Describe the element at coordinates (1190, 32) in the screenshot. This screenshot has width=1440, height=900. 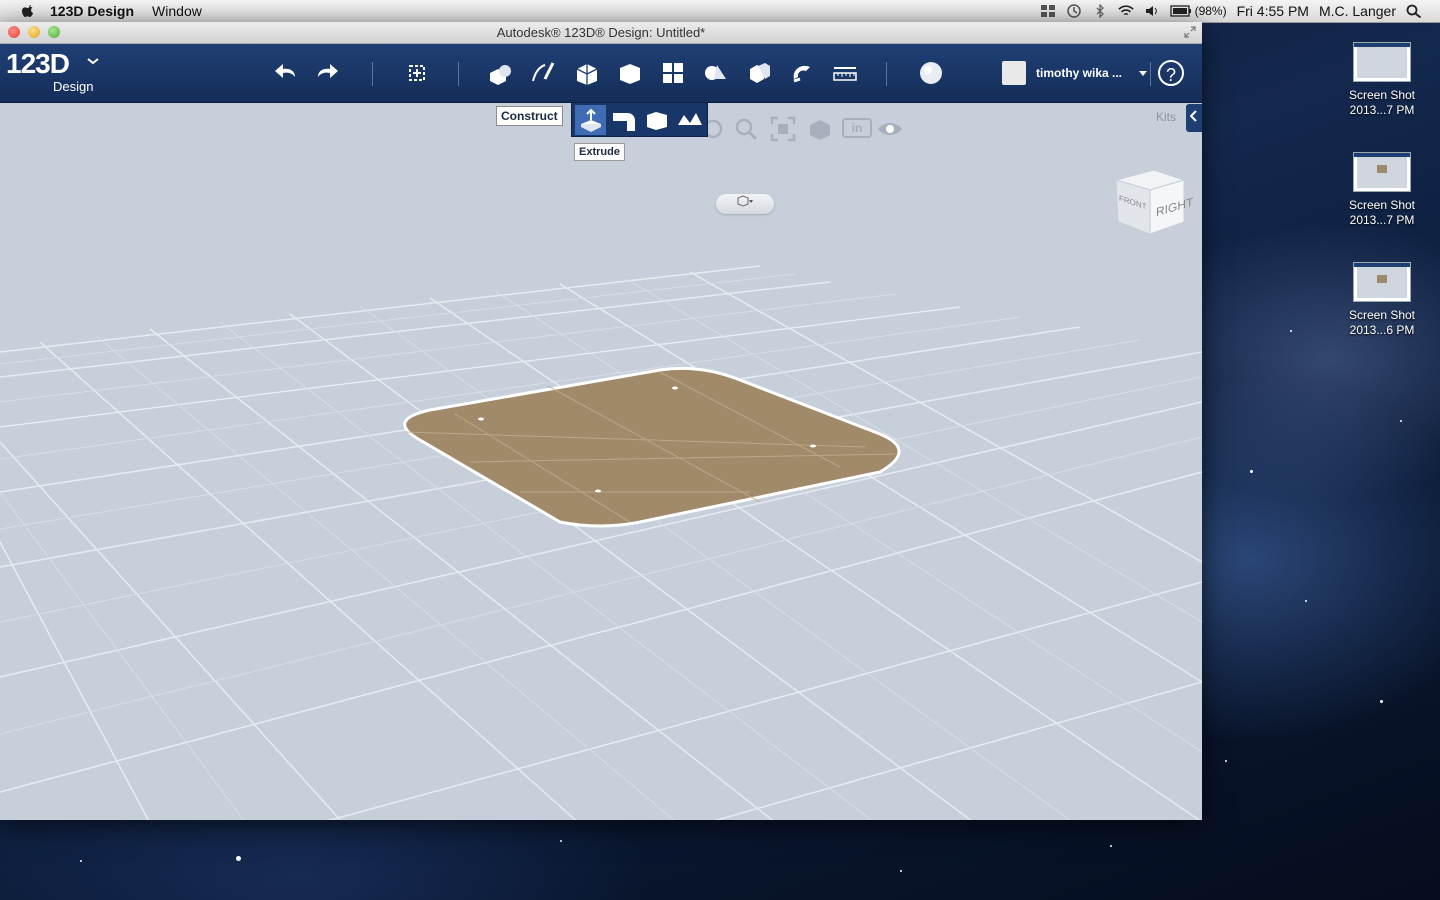
I see `fullscreen-icon` at that location.